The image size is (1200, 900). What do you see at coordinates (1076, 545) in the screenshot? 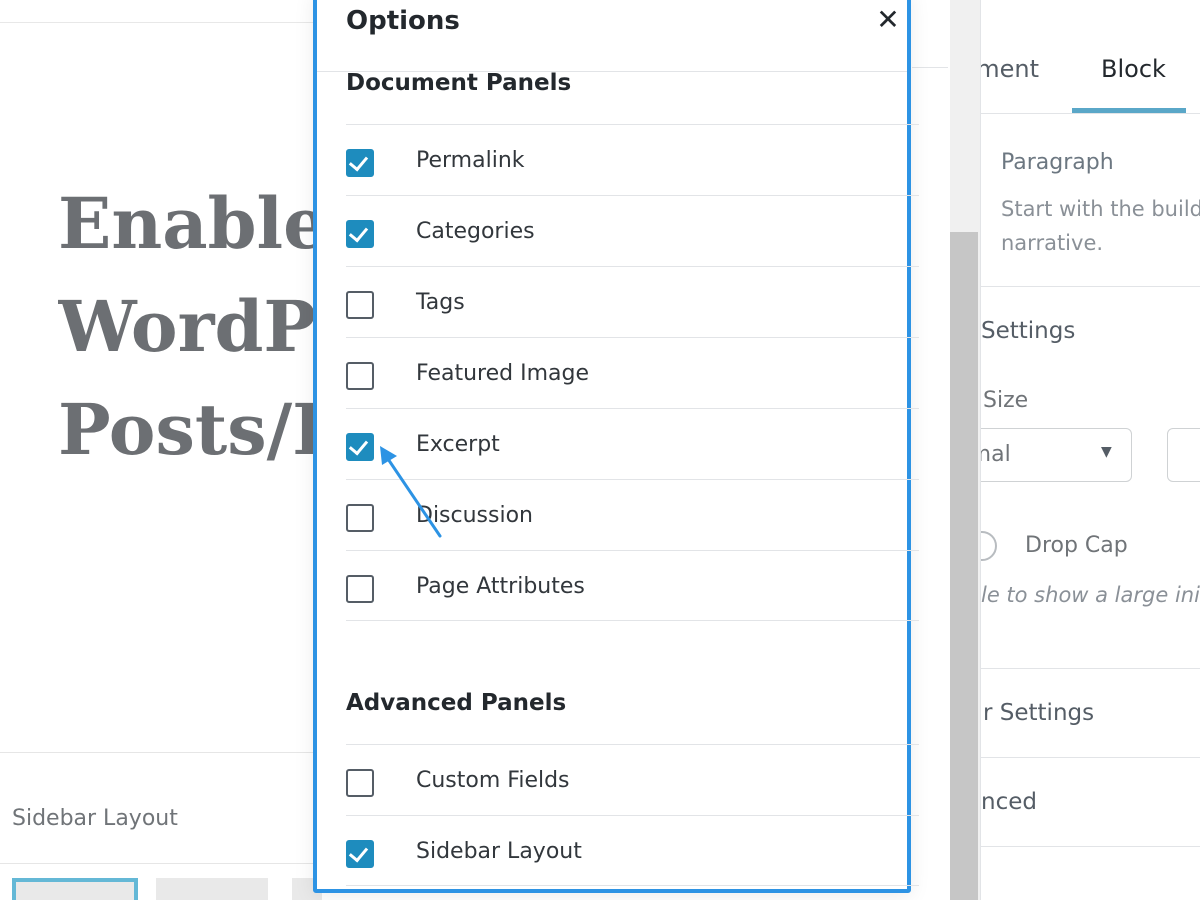
I see `drop-cap-label: Drop Cap` at bounding box center [1076, 545].